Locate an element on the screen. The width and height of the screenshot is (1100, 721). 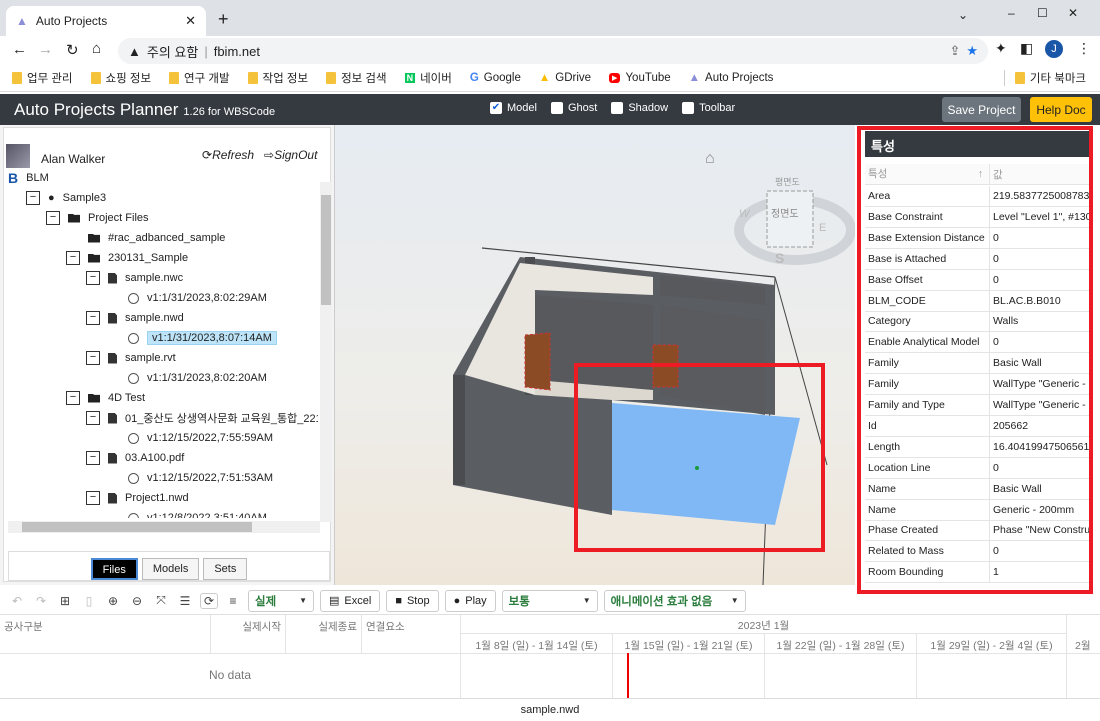
save-project-button: Save Project is located at coordinates (981, 109).